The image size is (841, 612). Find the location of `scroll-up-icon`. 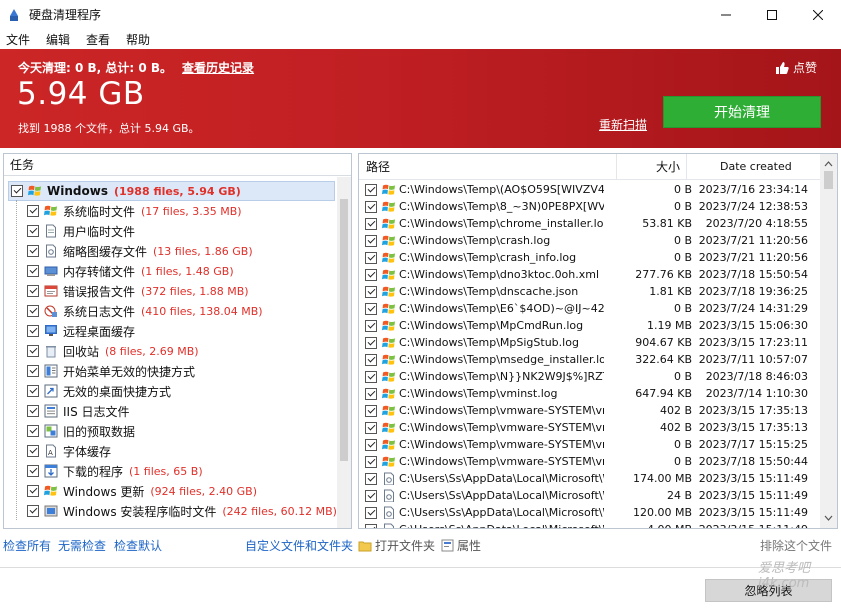

scroll-up-icon is located at coordinates (828, 164).